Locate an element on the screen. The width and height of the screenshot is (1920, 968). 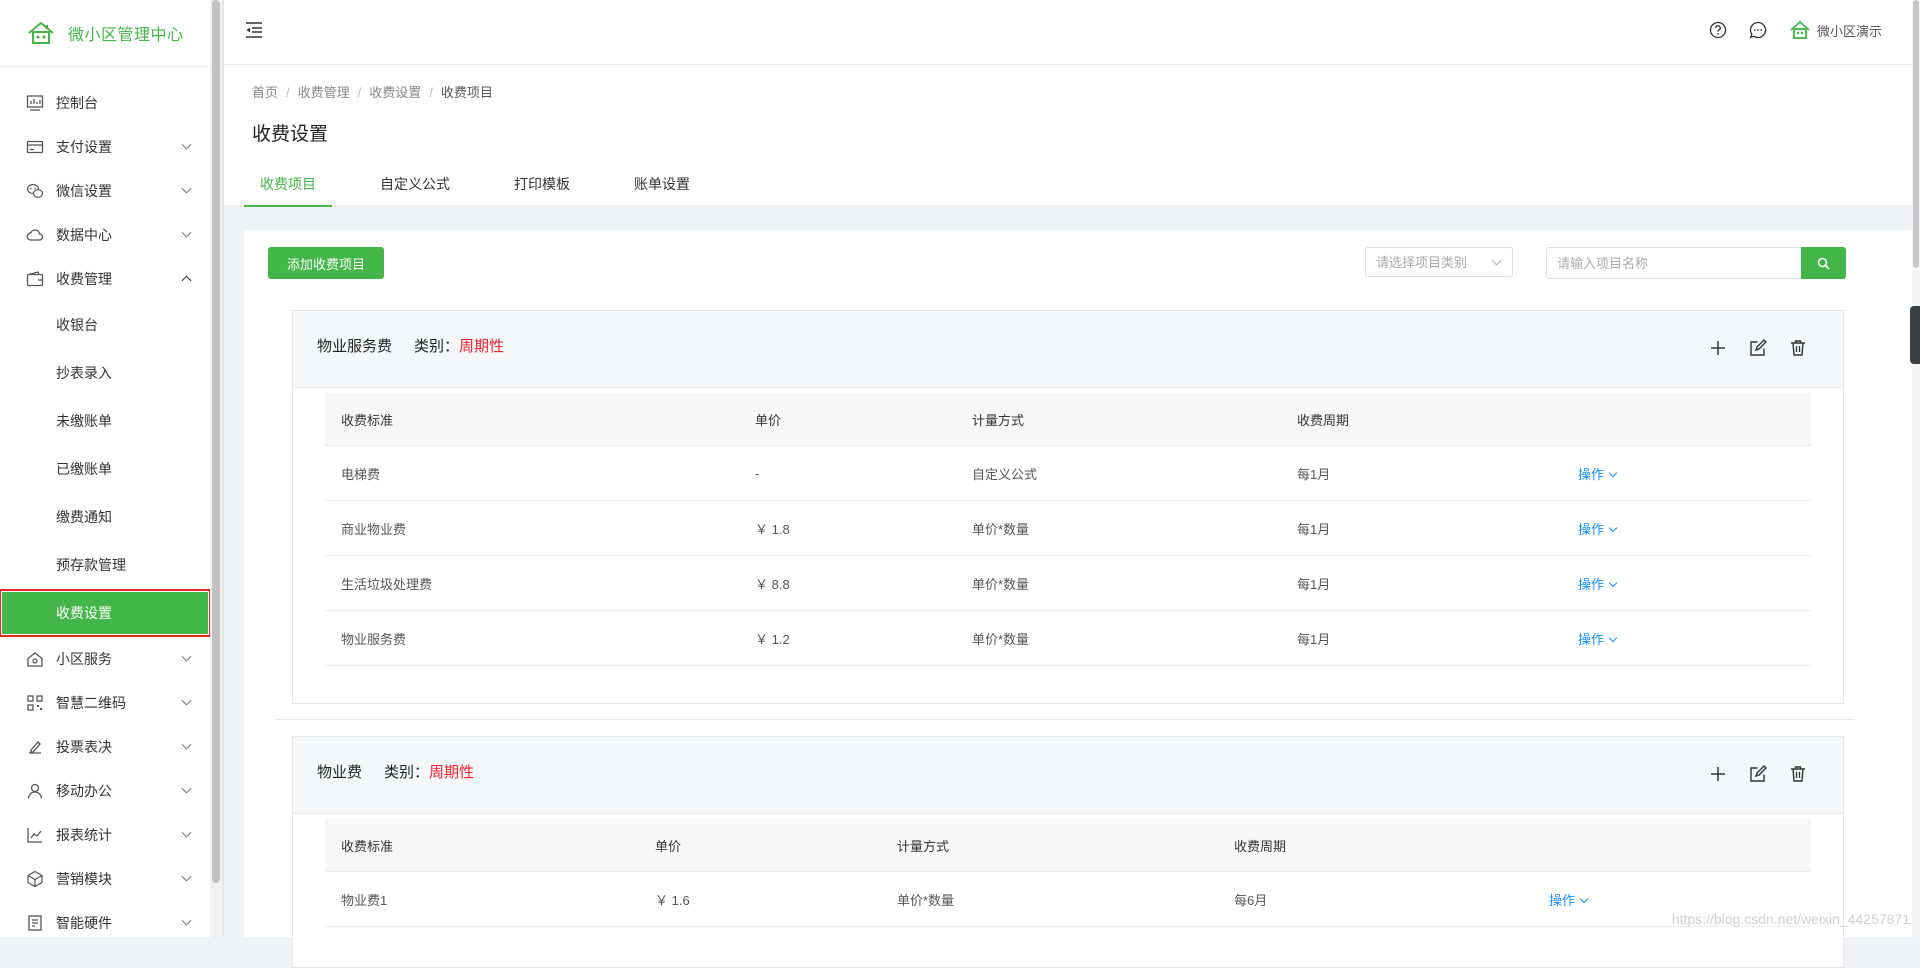
sidebar-item-voting: 投票表决 is located at coordinates (105, 747).